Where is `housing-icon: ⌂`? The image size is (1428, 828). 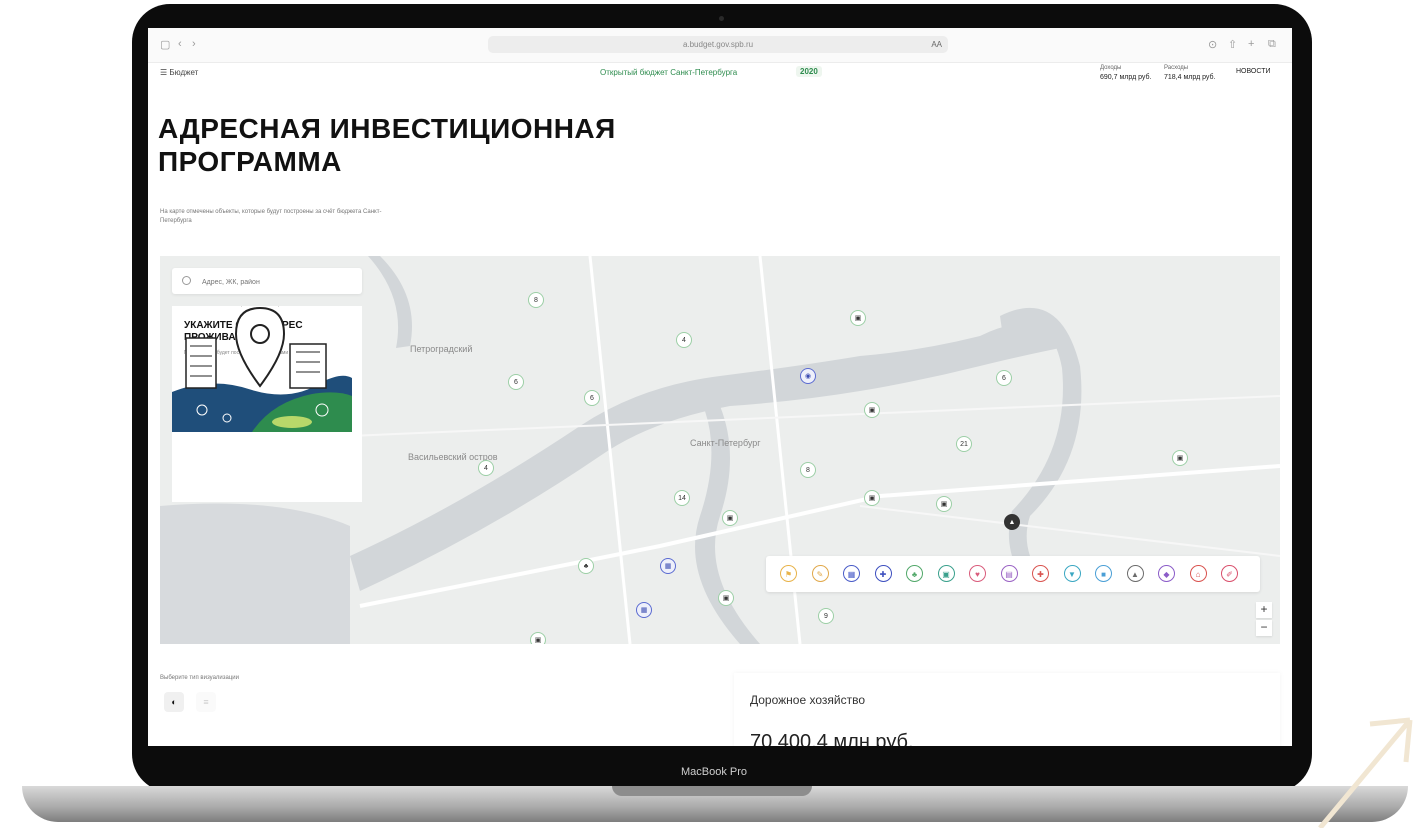
housing-icon: ⌂ is located at coordinates (1198, 573).